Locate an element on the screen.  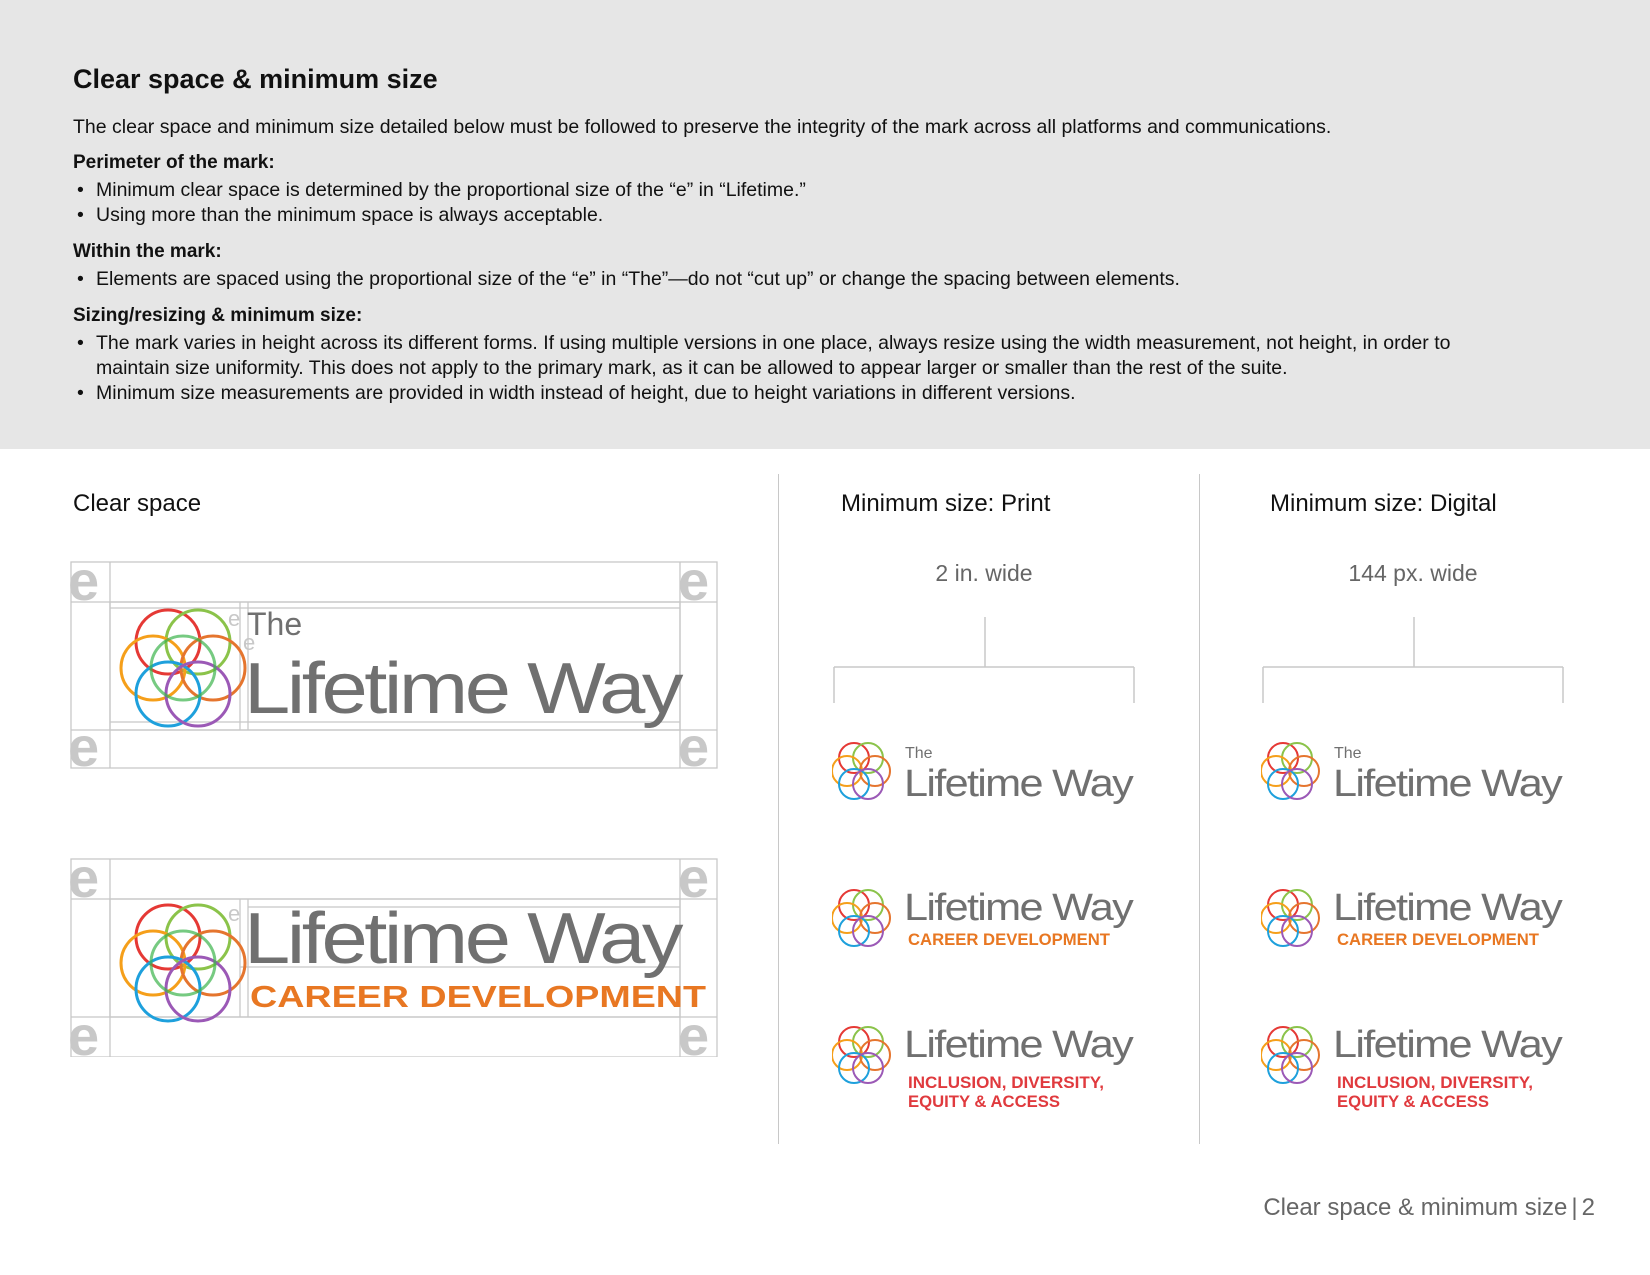
section-heading: Perimeter of the mark: is located at coordinates (174, 162).